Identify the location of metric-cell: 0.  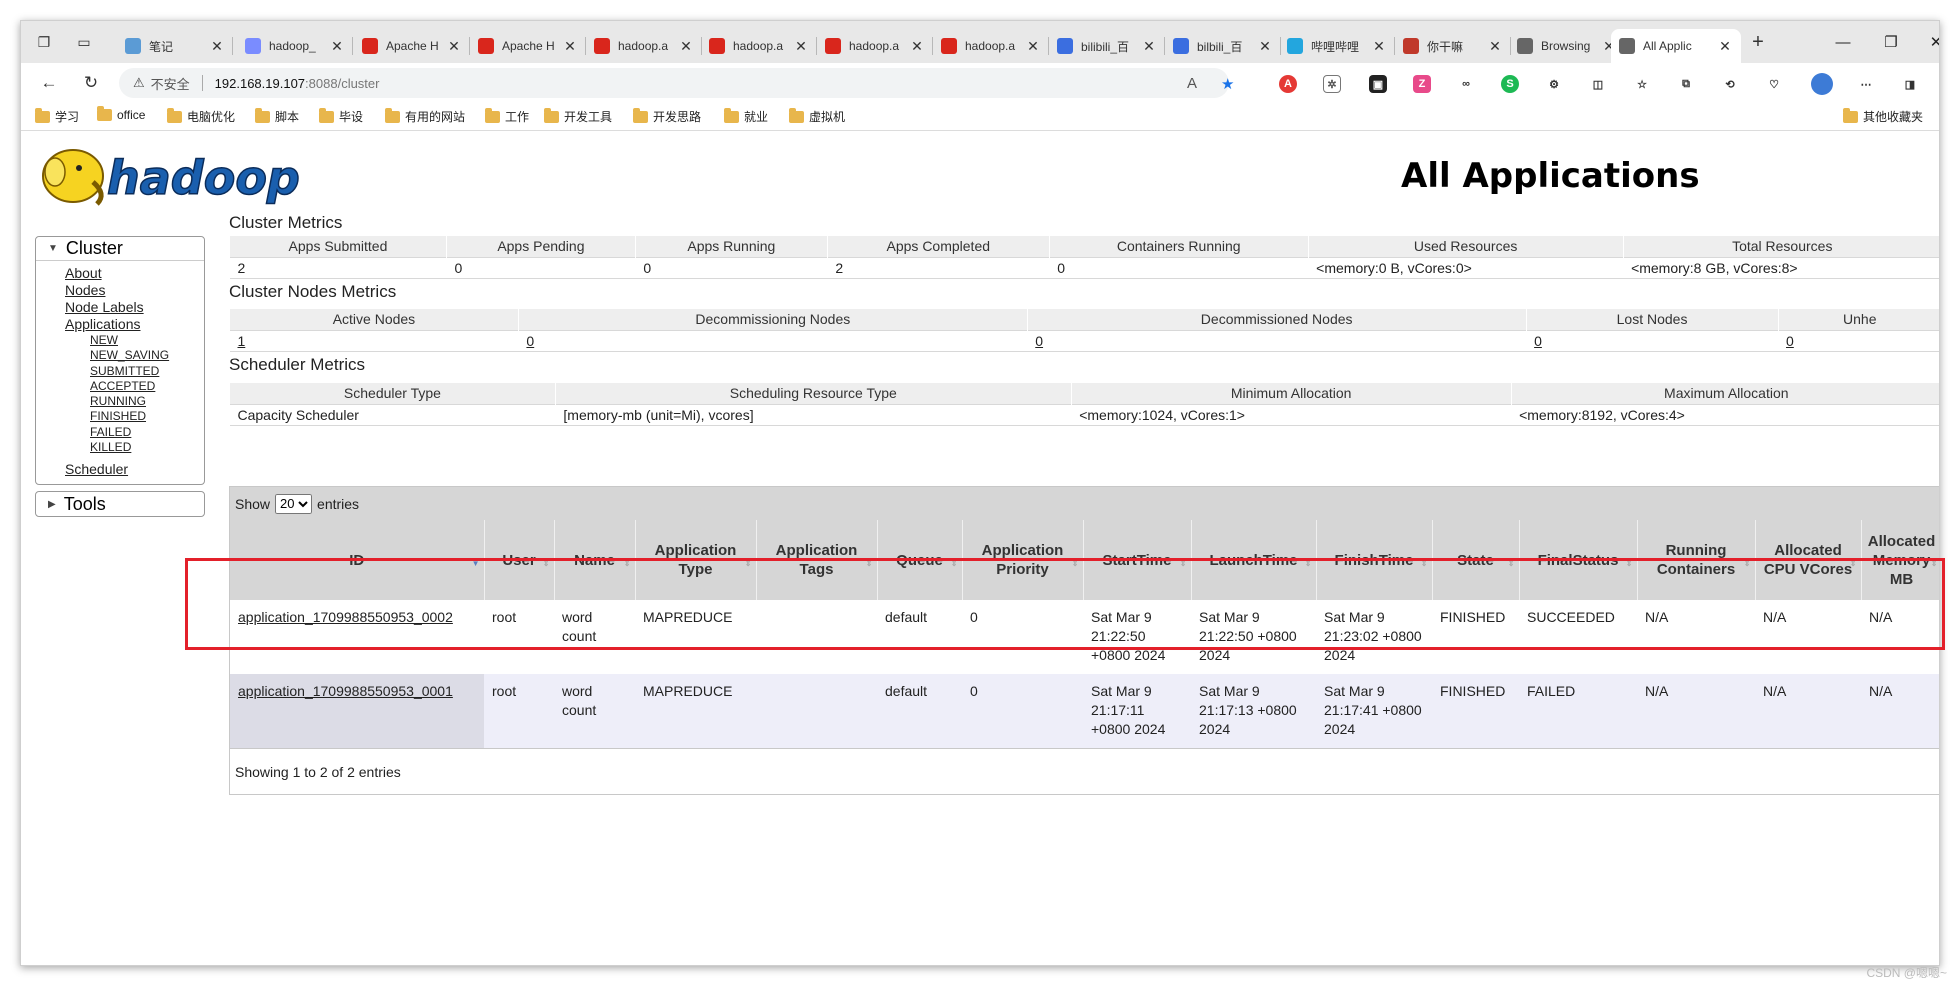
(541, 267).